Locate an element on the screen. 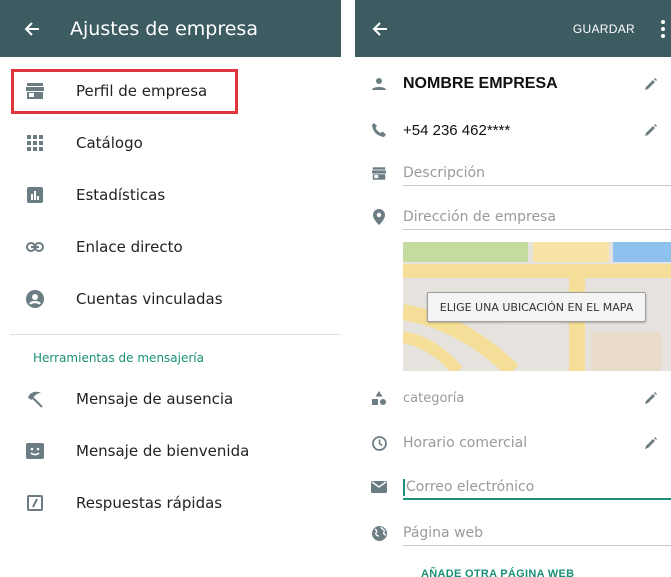 This screenshot has width=671, height=577. menu-item-label: Cuentas vinculadas is located at coordinates (149, 299).